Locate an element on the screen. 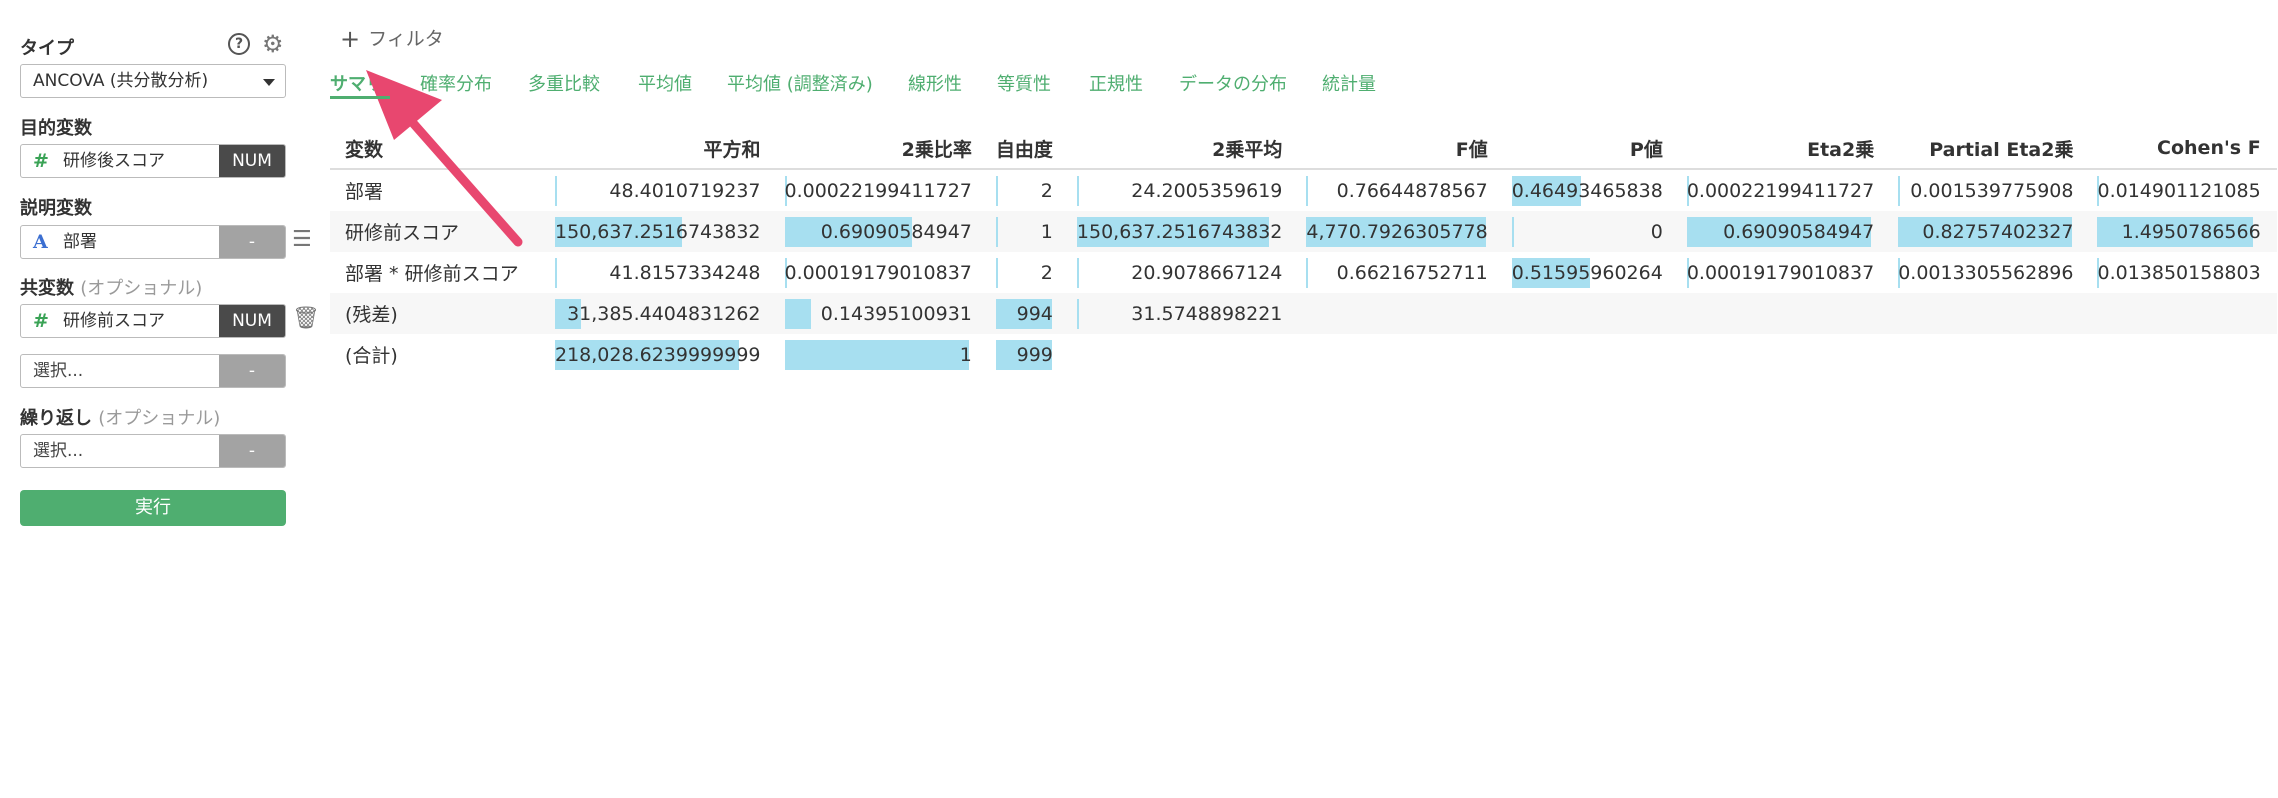  tab-4: 平均値 (調整済み) is located at coordinates (800, 83).